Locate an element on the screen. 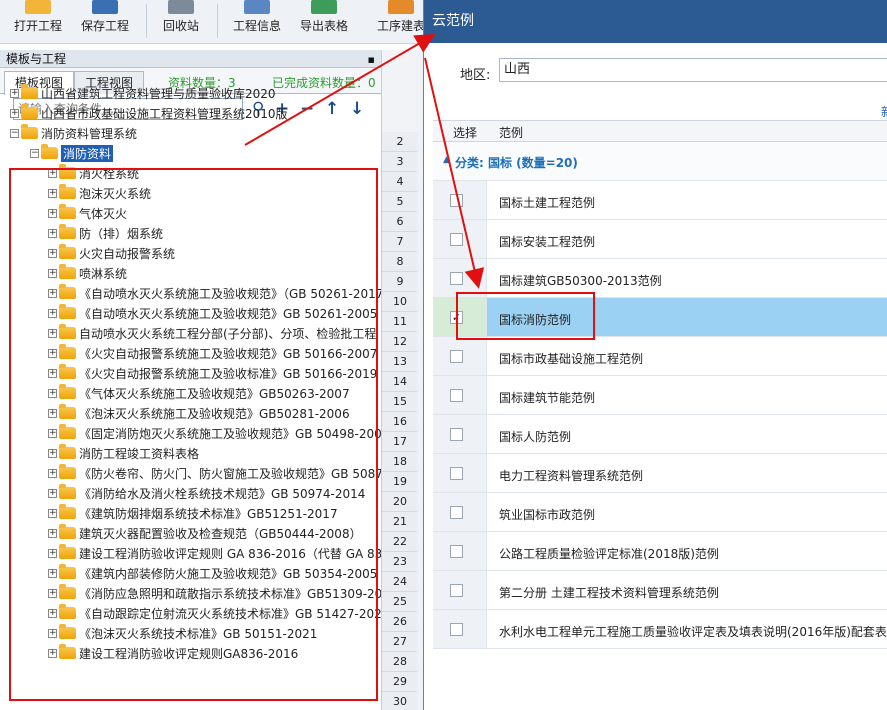 The width and height of the screenshot is (887, 710). row-number: 25 is located at coordinates (400, 602).